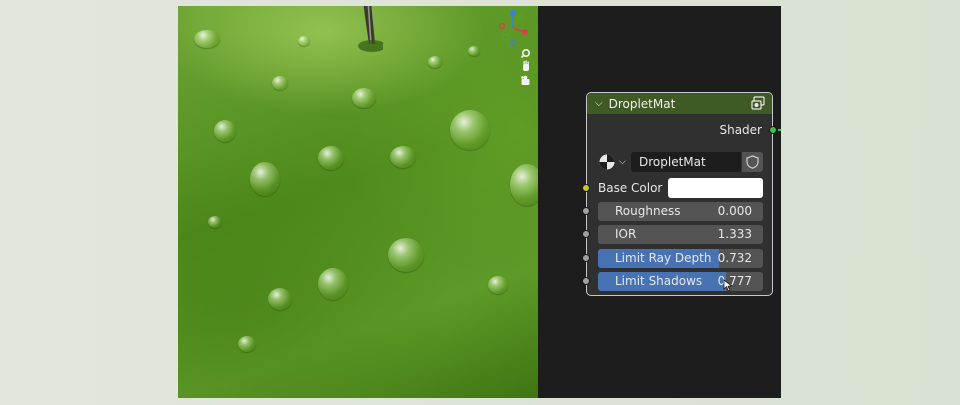  I want to click on limit-ray-depth-field: Limit Ray Depth 0.732, so click(680, 258).